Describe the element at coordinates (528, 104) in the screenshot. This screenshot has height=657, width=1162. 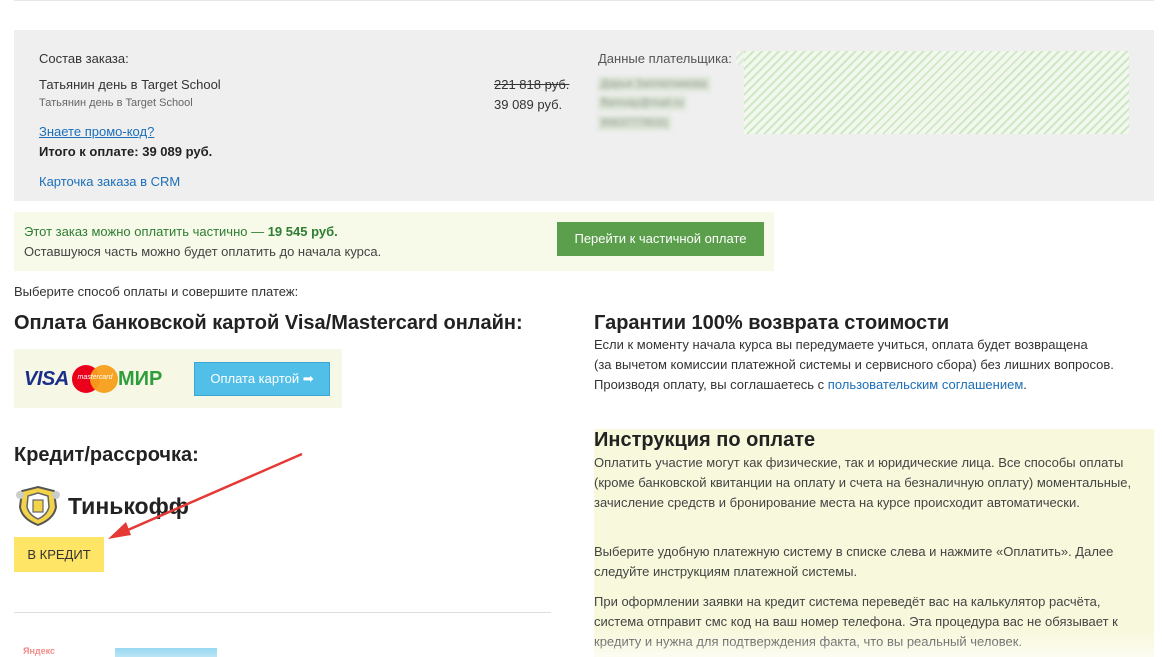
I see `order-new-price: 39 089 руб.` at that location.